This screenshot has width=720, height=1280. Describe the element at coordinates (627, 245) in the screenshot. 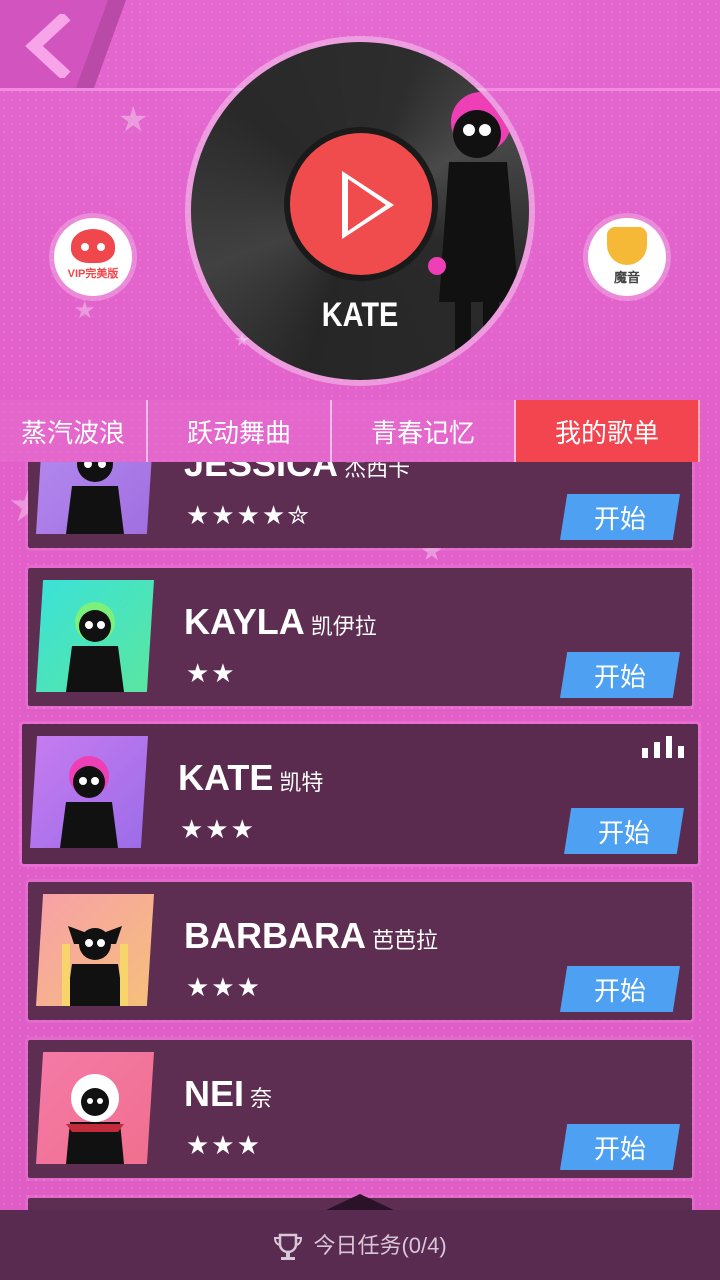

I see `moyin-badge-icon` at that location.